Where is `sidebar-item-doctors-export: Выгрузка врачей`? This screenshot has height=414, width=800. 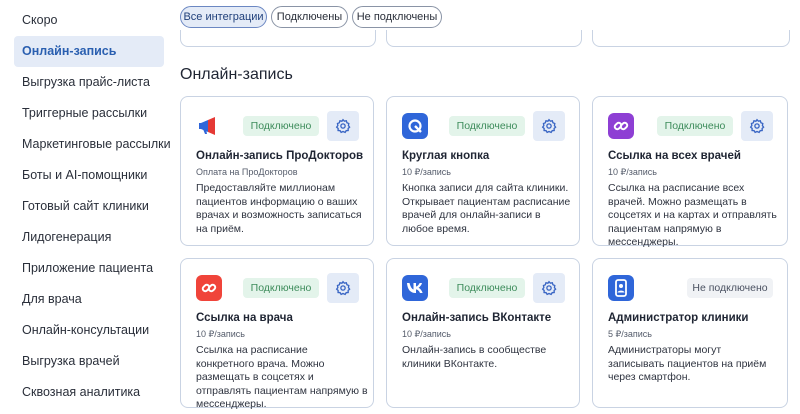 sidebar-item-doctors-export: Выгрузка врачей is located at coordinates (89, 361).